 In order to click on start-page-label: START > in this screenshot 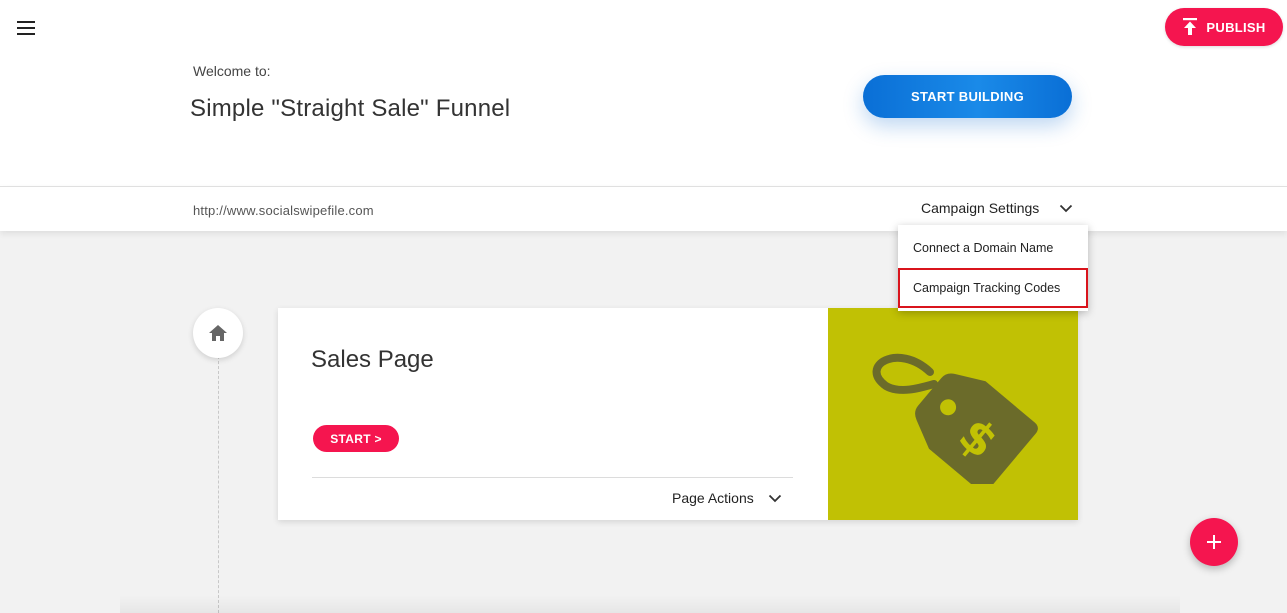, I will do `click(356, 438)`.